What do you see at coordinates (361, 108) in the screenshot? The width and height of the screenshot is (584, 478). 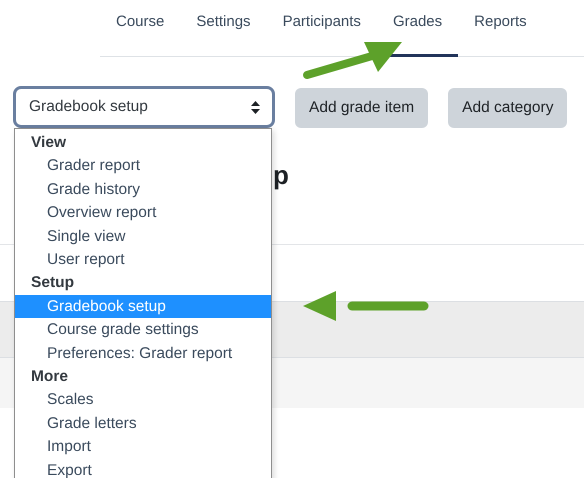 I see `toolbar-button: Add grade item` at bounding box center [361, 108].